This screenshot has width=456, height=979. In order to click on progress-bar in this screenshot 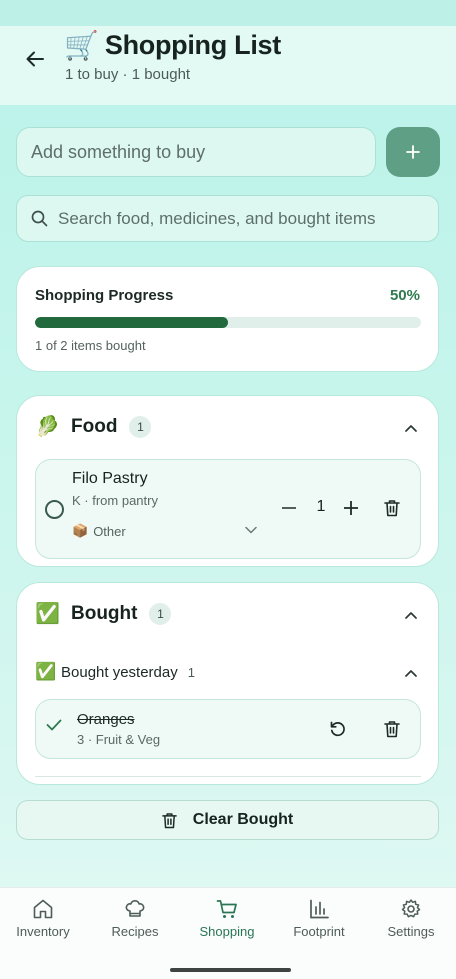, I will do `click(228, 322)`.